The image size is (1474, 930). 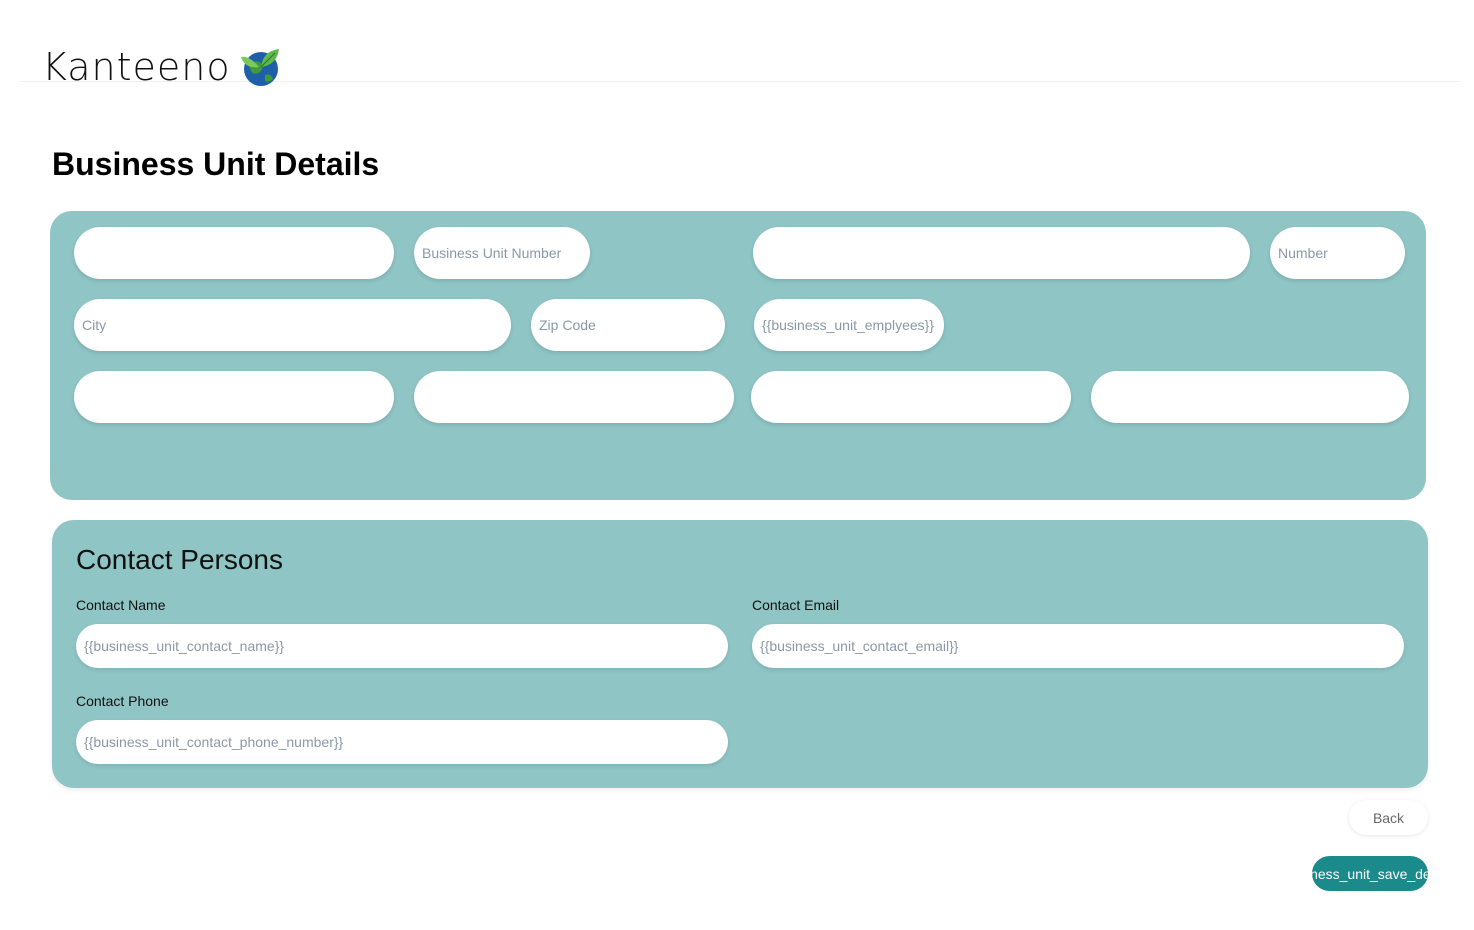 What do you see at coordinates (122, 701) in the screenshot?
I see `contact-phone-label: Contact Phone` at bounding box center [122, 701].